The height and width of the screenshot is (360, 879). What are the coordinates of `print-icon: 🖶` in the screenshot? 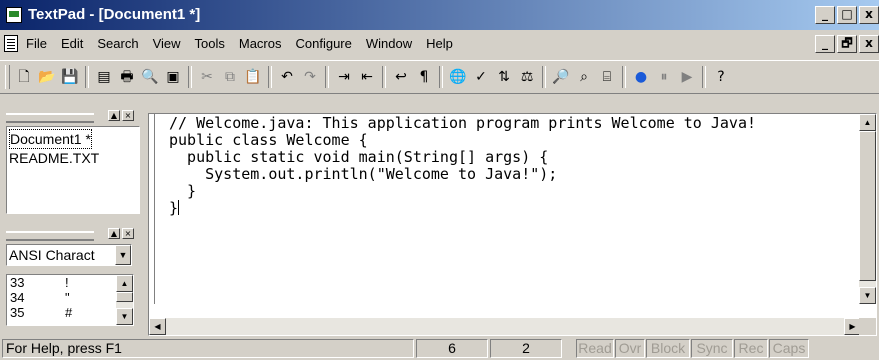 It's located at (127, 77).